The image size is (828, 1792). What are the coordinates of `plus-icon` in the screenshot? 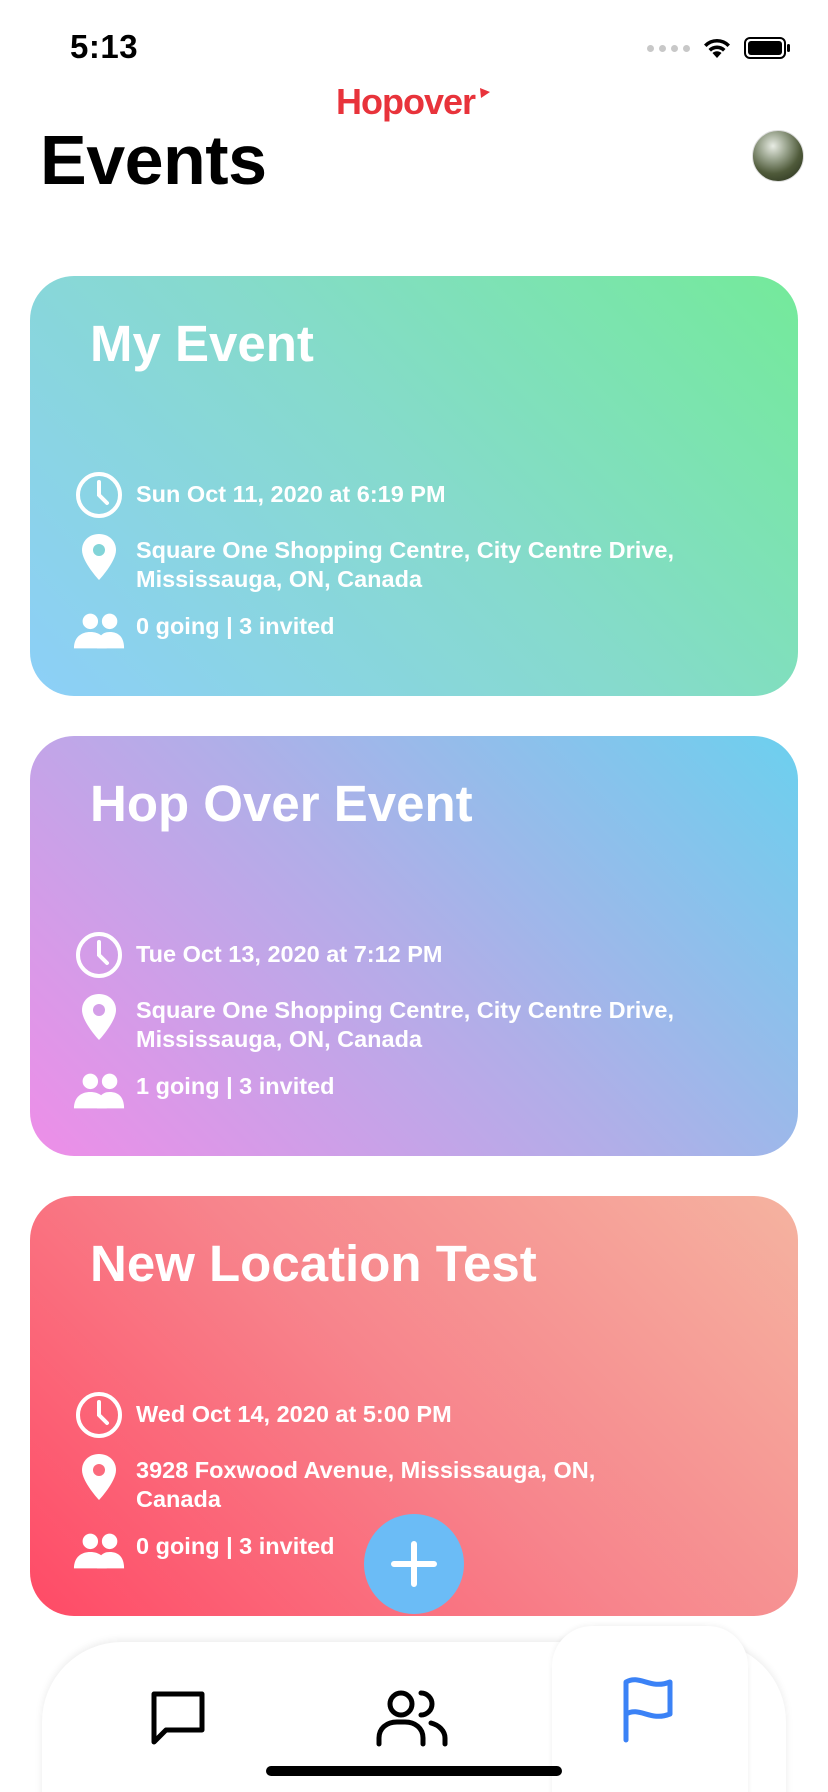 It's located at (414, 1564).